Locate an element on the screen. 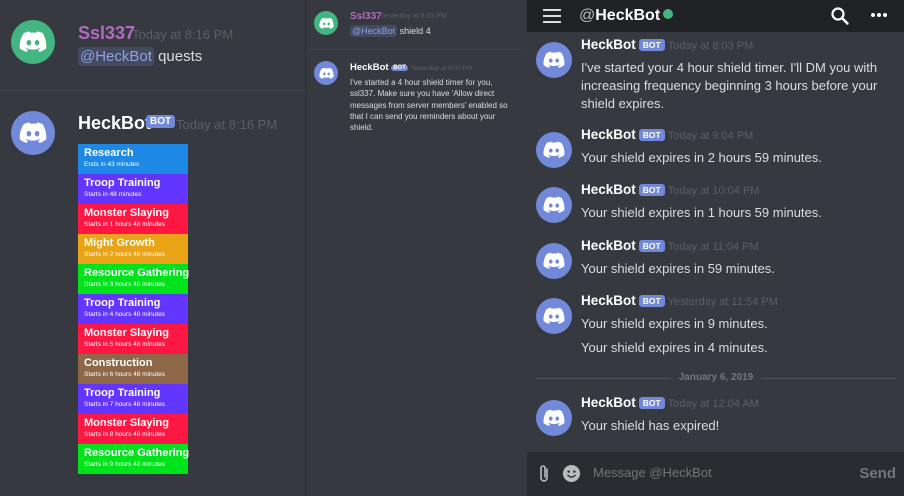 This screenshot has height=496, width=904. more-options-icon is located at coordinates (879, 16).